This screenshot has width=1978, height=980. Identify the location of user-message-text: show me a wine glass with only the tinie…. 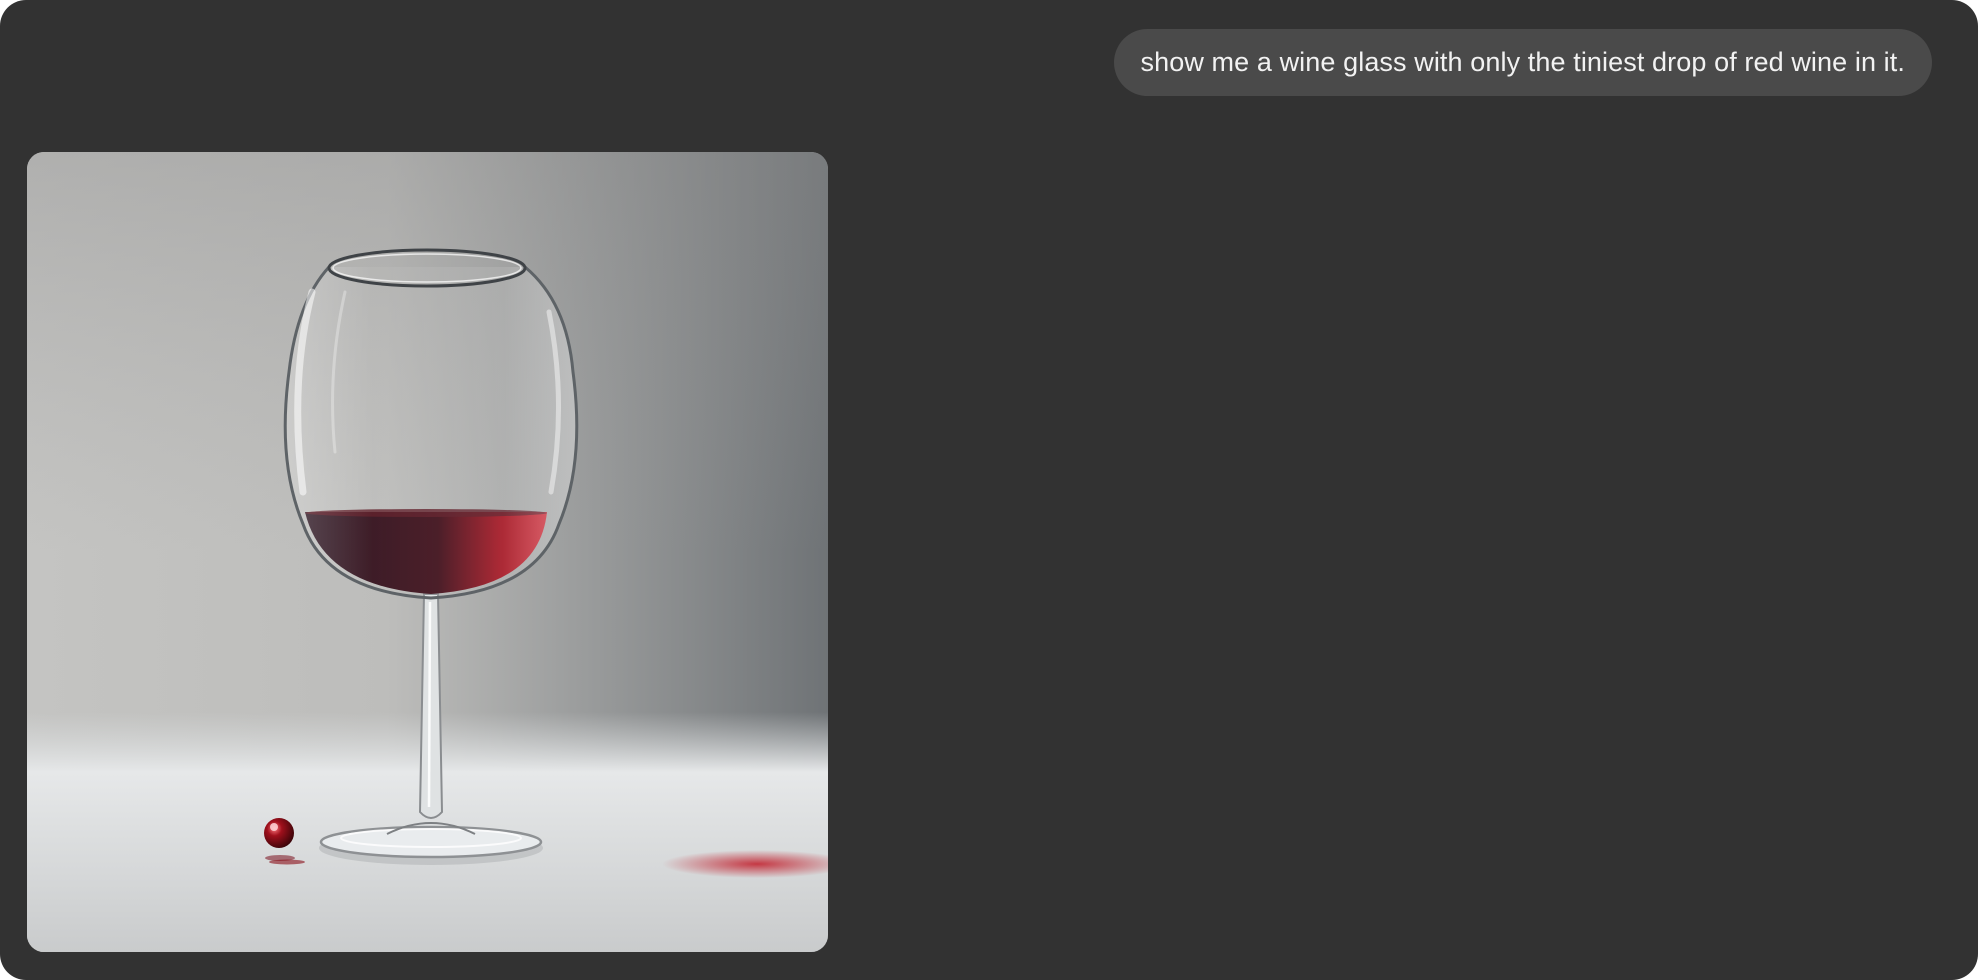
(1522, 62).